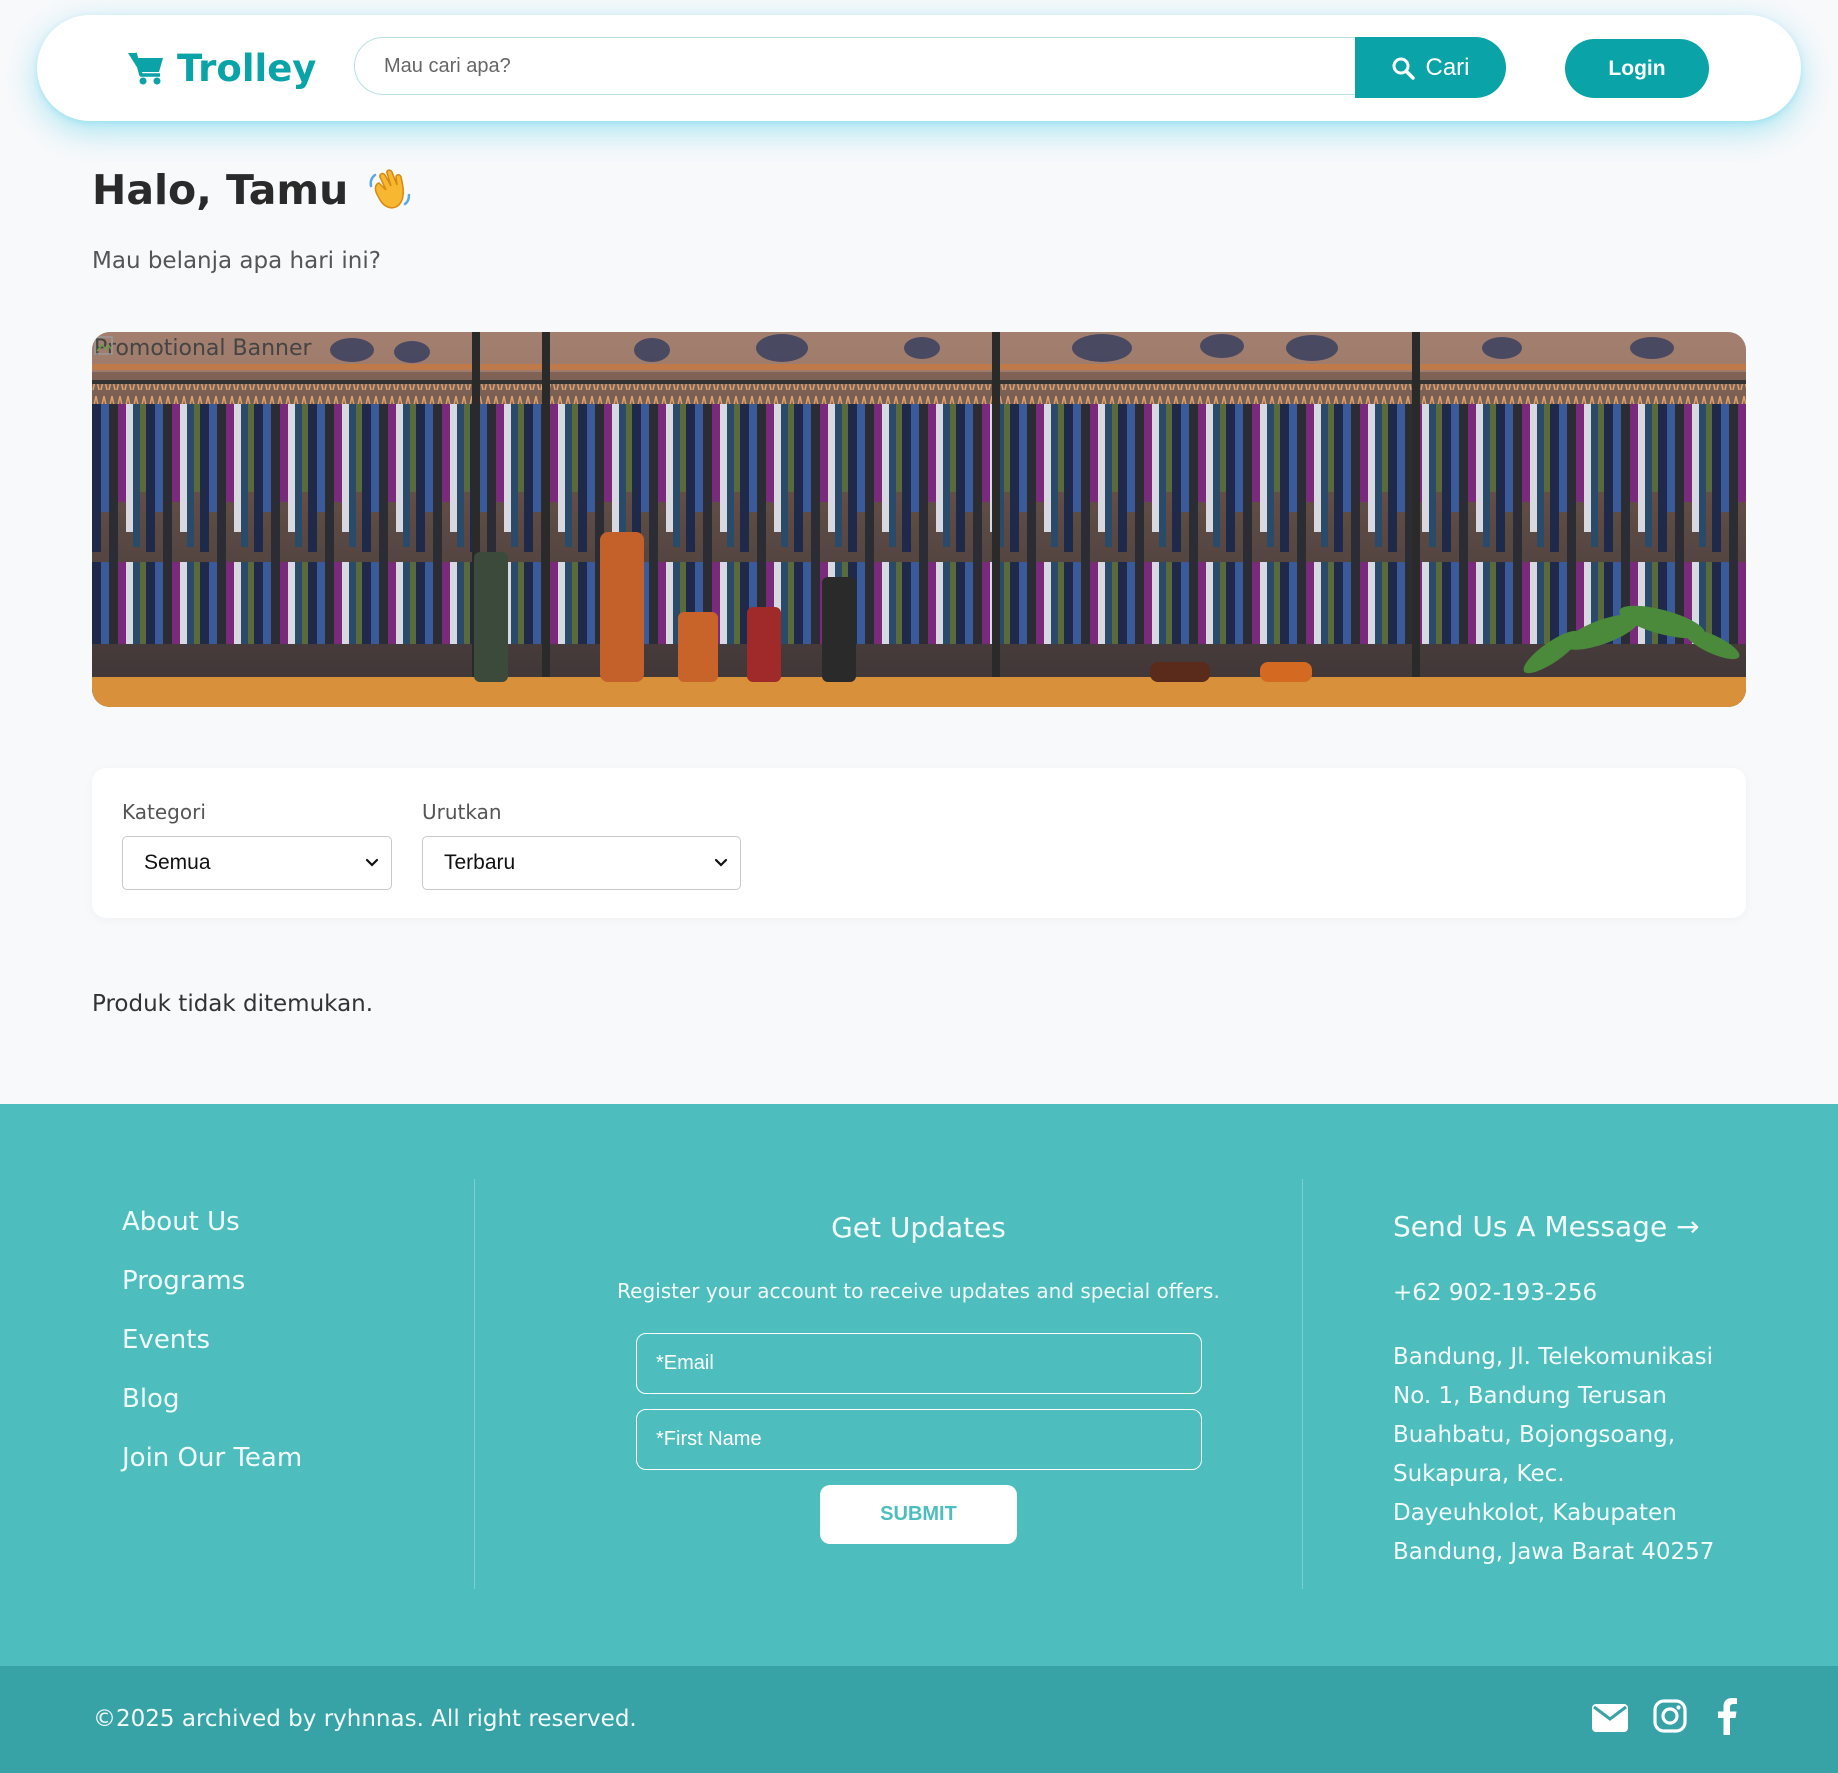  I want to click on footer-link-join-team: Join Our Team, so click(212, 1469).